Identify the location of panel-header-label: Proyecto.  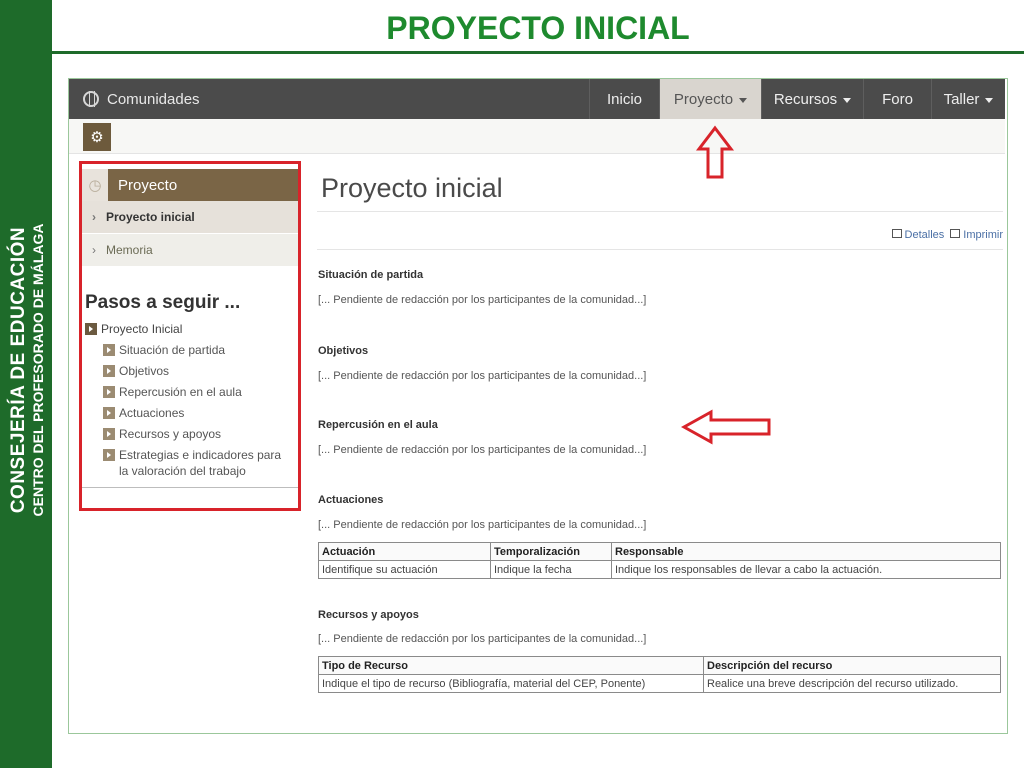
(148, 185).